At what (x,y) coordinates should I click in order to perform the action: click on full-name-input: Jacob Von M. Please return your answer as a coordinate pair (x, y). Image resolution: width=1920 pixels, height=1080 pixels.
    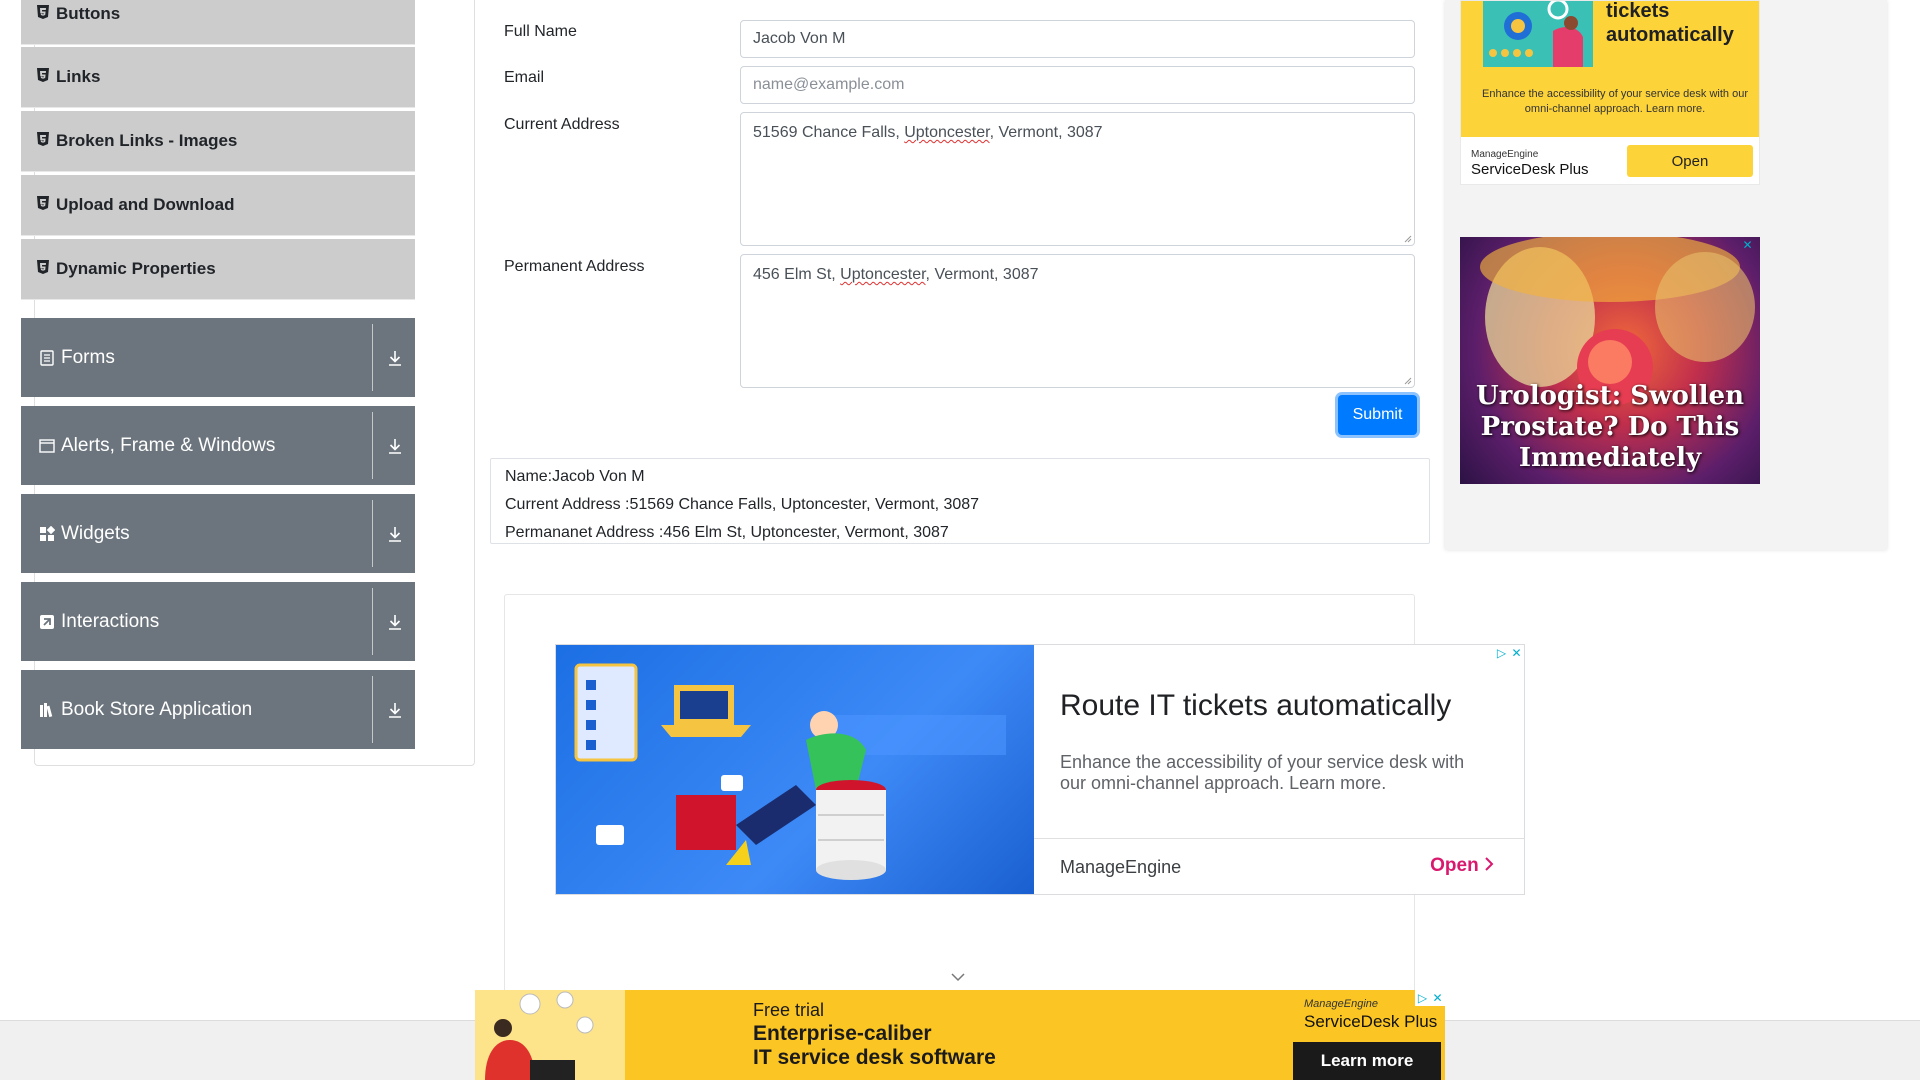
    Looking at the image, I should click on (1077, 39).